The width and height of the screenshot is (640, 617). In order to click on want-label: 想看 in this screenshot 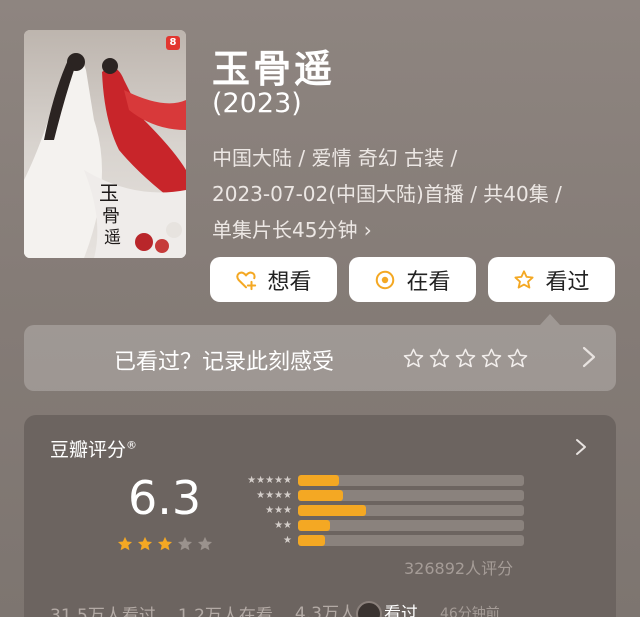, I will do `click(289, 282)`.